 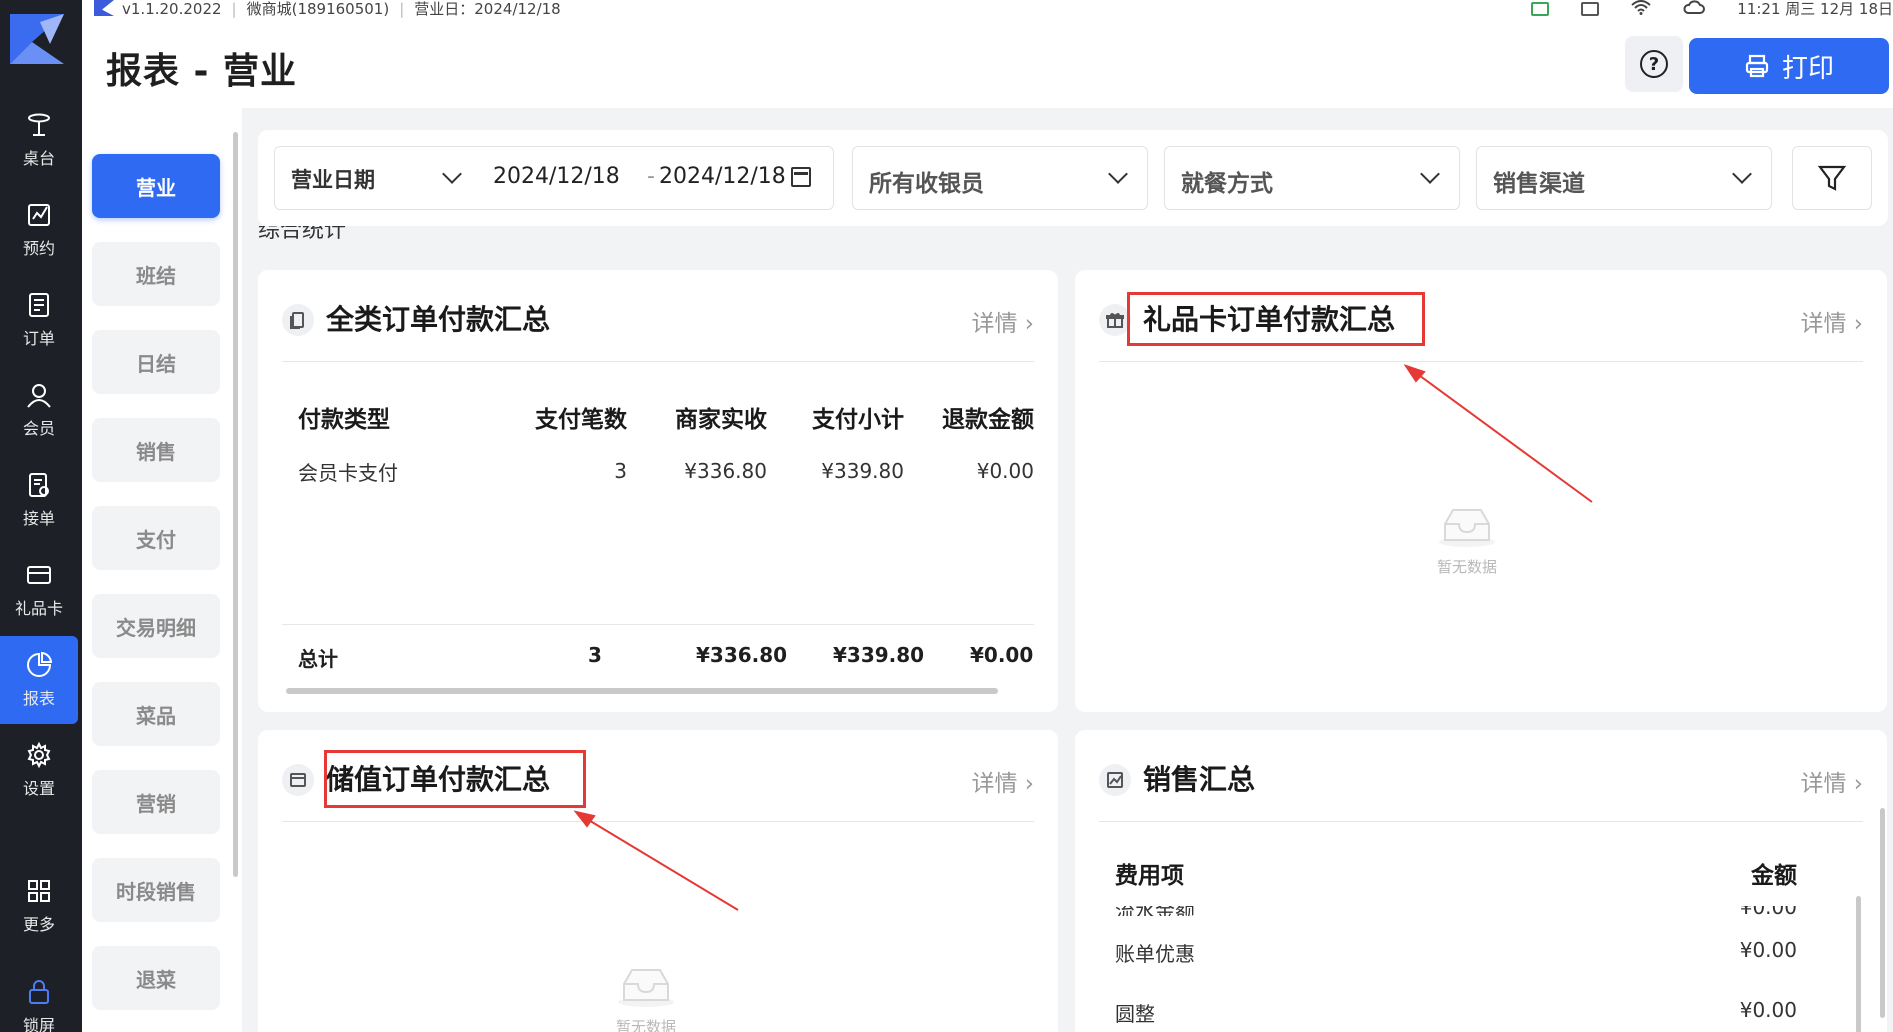 I want to click on nav-item-reservation: 预约, so click(x=39, y=230).